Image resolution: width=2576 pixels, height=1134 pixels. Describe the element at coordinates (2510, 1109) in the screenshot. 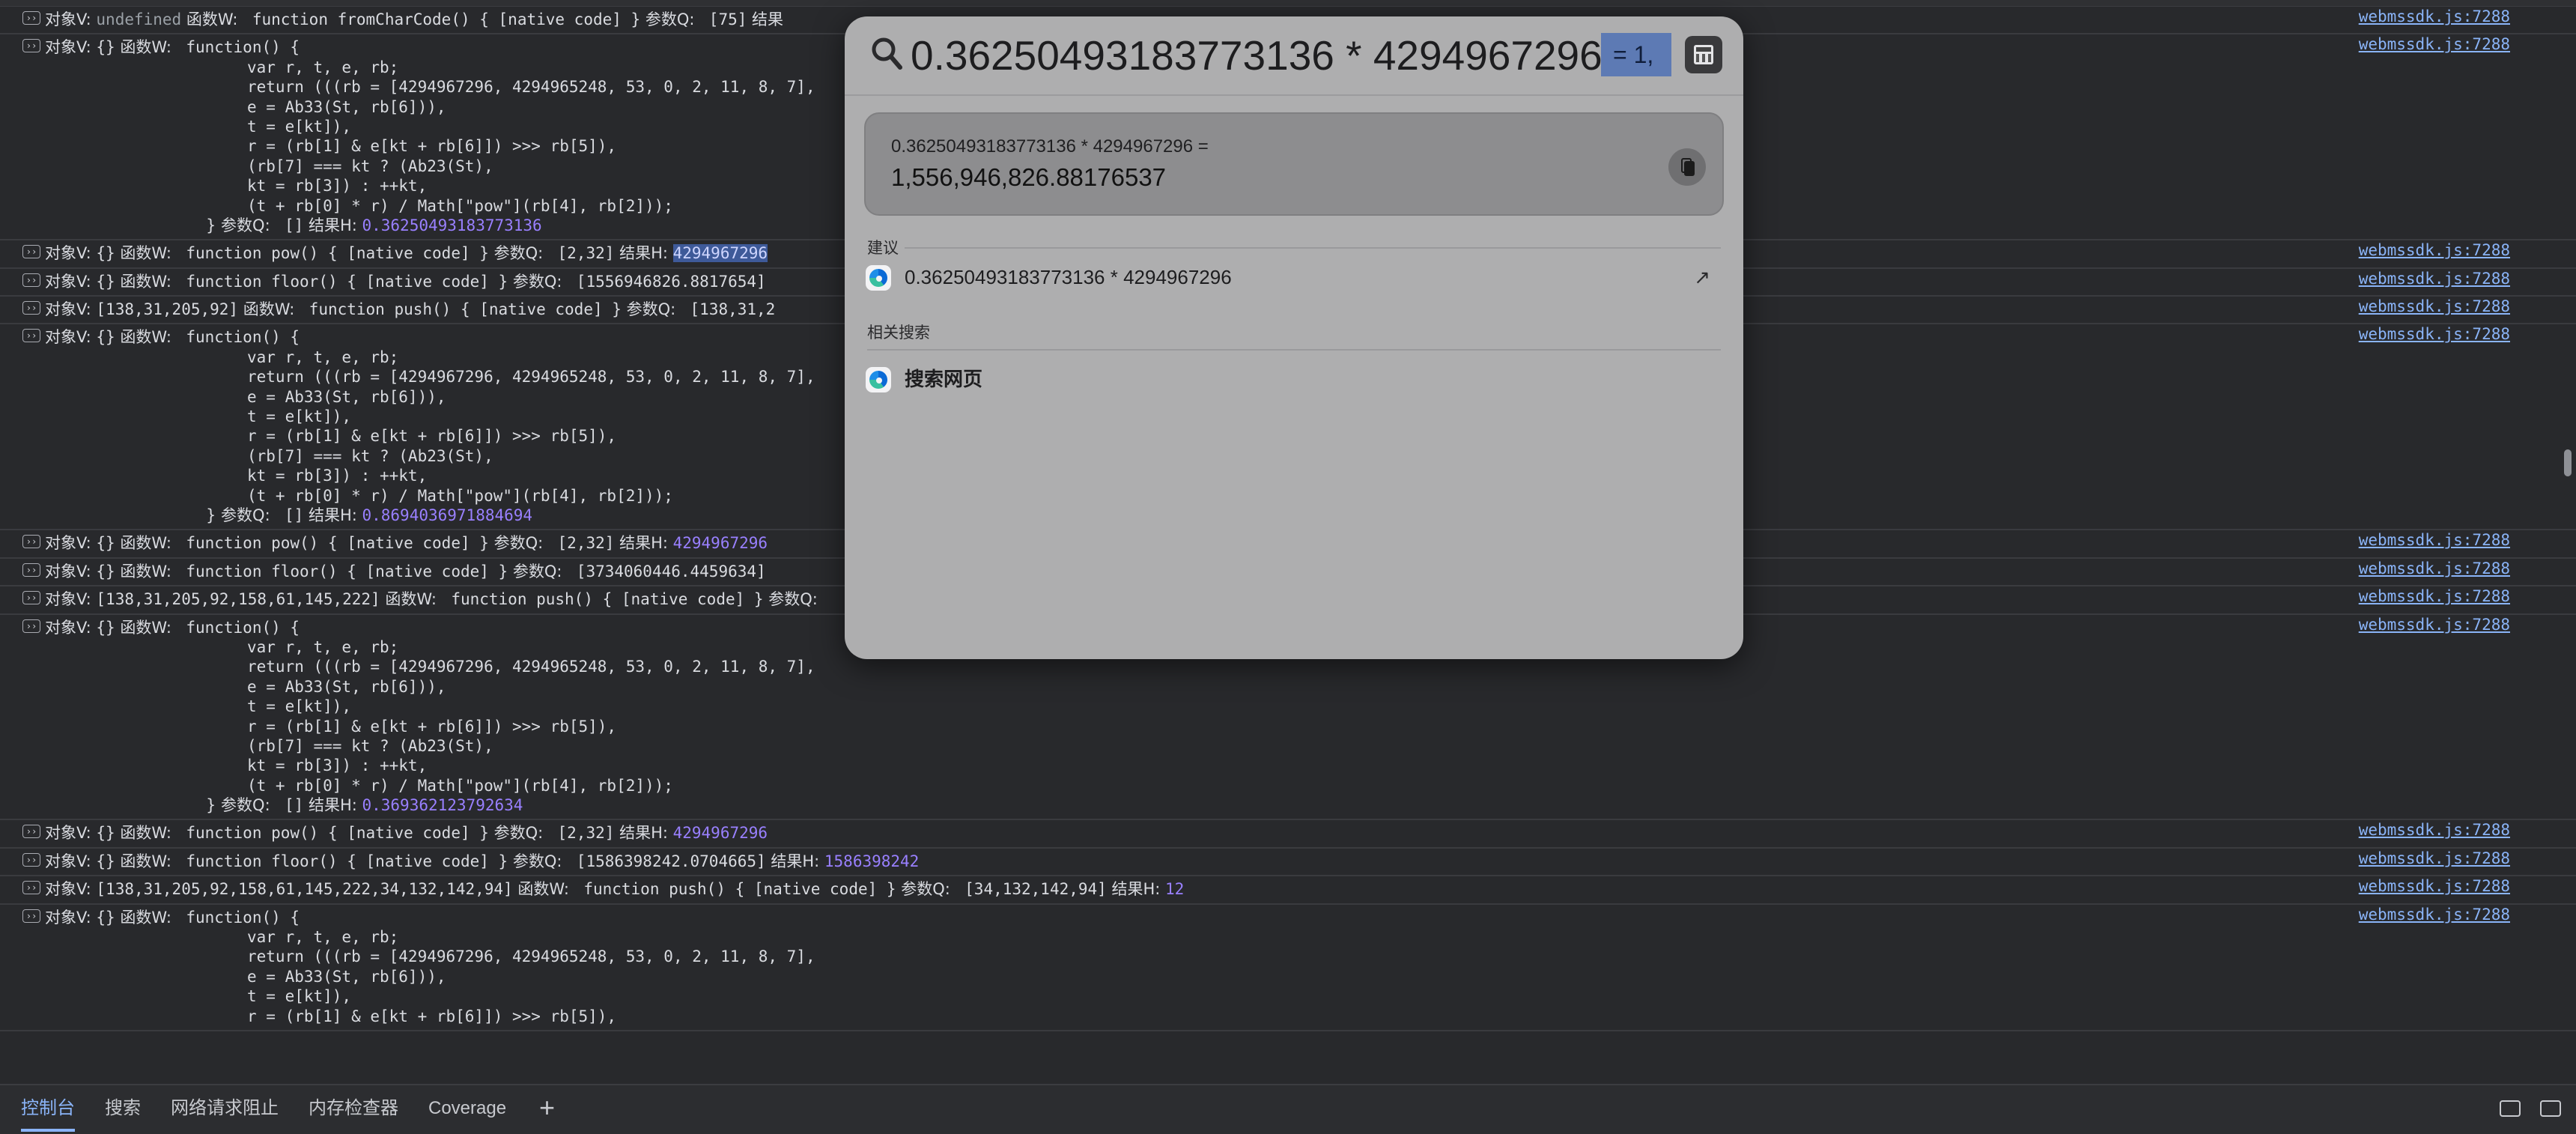

I see `dock-side-icon` at that location.